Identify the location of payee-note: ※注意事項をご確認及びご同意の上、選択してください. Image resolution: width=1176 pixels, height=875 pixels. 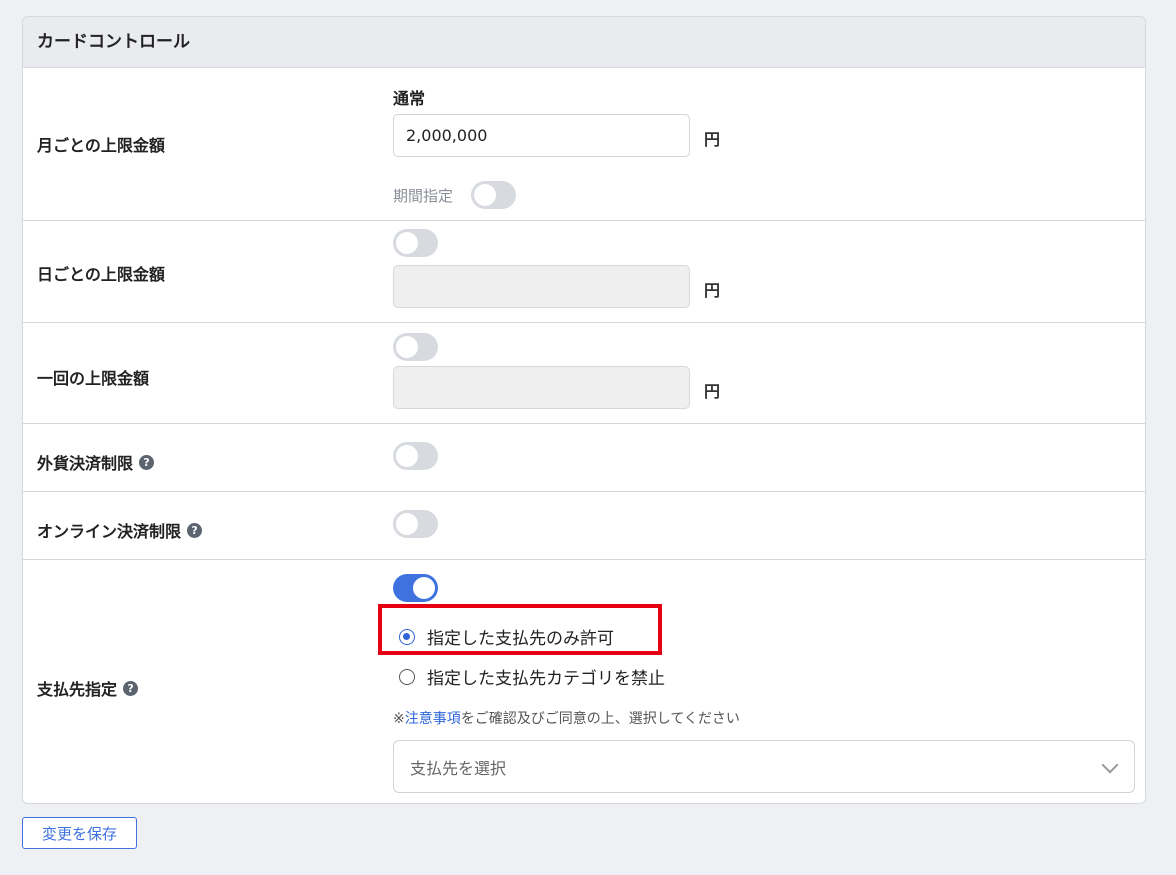
(566, 718).